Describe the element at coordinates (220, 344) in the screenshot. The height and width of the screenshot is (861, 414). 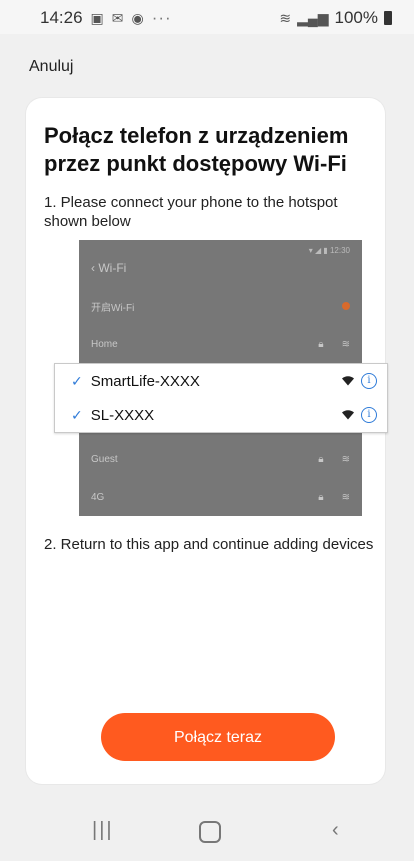
I see `illustration-home-row: Home 🔒︎ ≋` at that location.